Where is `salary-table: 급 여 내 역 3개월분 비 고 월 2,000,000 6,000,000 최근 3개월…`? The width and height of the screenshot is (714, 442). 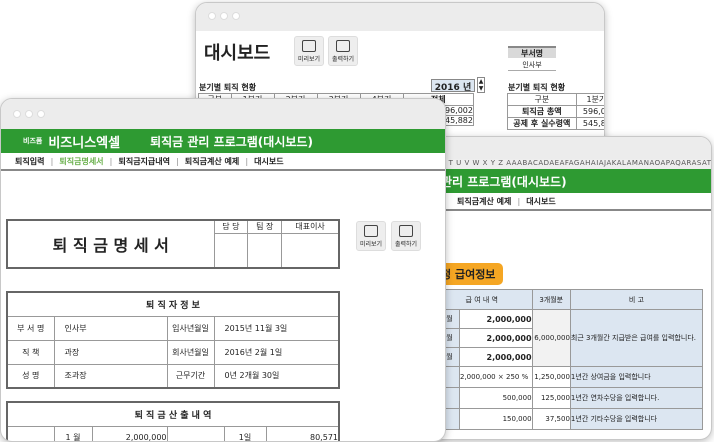
salary-table: 급 여 내 역 3개월분 비 고 월 2,000,000 6,000,000 최근 3개월… is located at coordinates (567, 359).